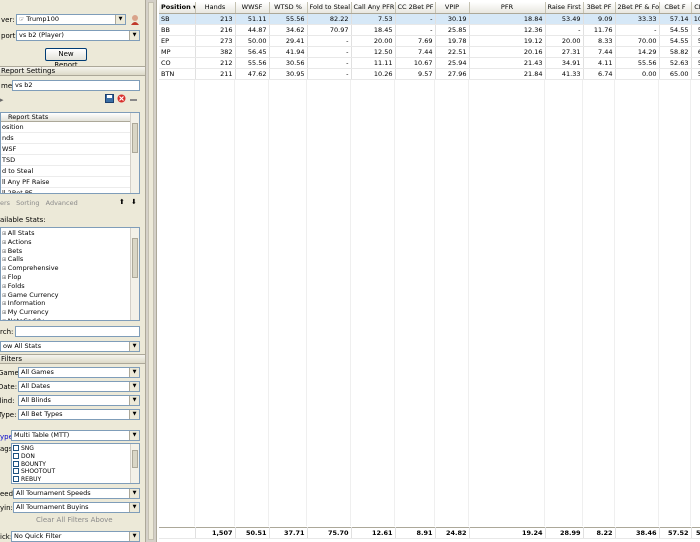 Image resolution: width=700 pixels, height=542 pixels. What do you see at coordinates (70, 160) in the screenshot?
I see `list-item: TSD` at bounding box center [70, 160].